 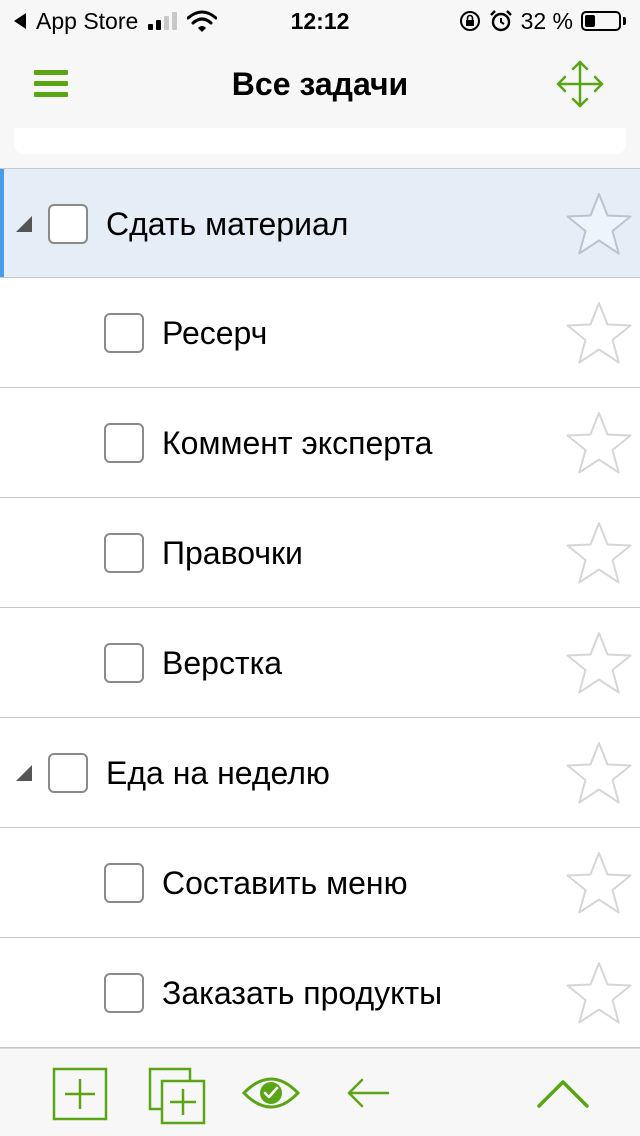 What do you see at coordinates (302, 993) in the screenshot?
I see `task-label: Заказать продукты` at bounding box center [302, 993].